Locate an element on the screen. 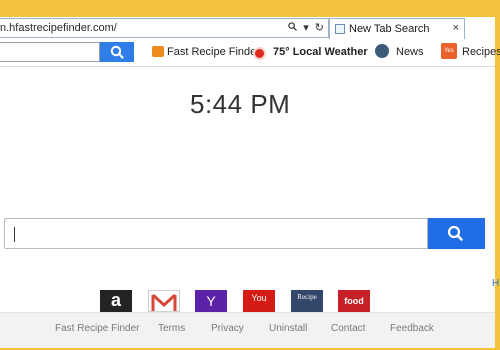 The height and width of the screenshot is (350, 500). tab-label: New Tab Search is located at coordinates (389, 29).